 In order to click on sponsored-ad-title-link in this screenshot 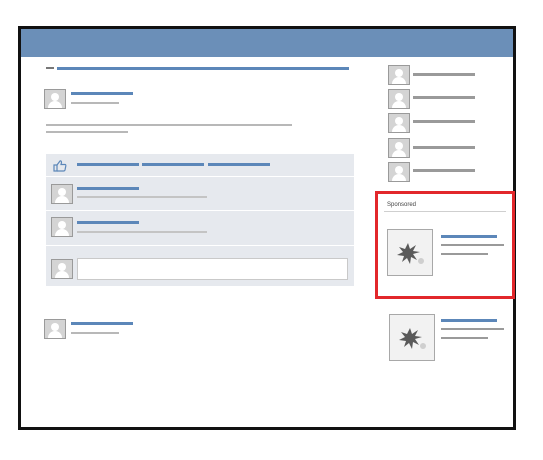, I will do `click(469, 236)`.